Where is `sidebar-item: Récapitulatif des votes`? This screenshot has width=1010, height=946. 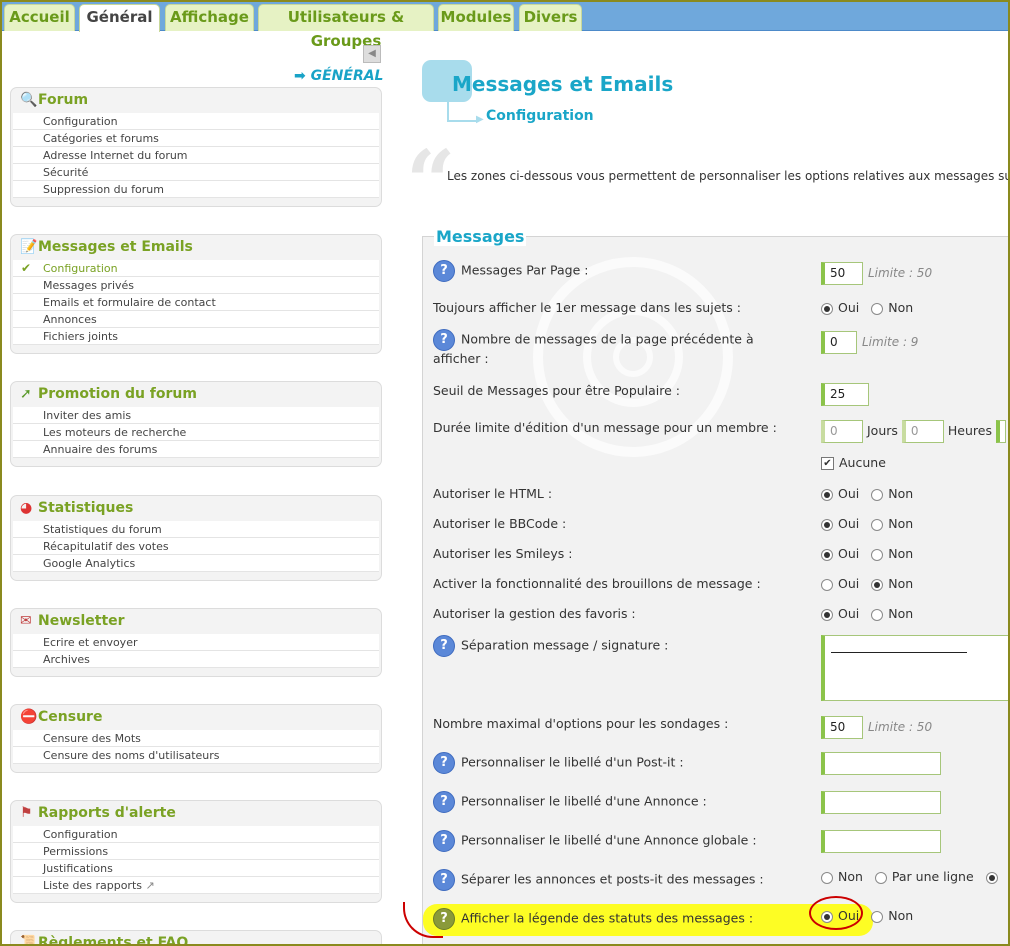 sidebar-item: Récapitulatif des votes is located at coordinates (196, 546).